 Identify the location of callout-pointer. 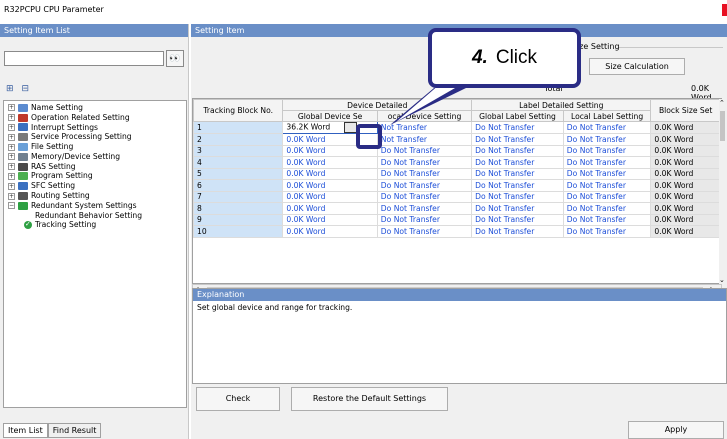
(428, 104).